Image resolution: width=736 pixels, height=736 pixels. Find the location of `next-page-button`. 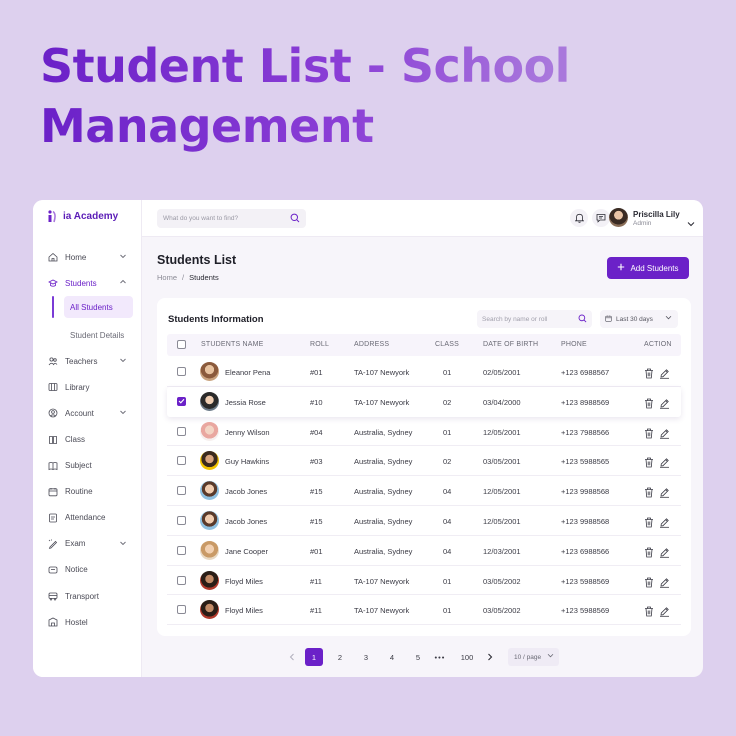

next-page-button is located at coordinates (490, 657).